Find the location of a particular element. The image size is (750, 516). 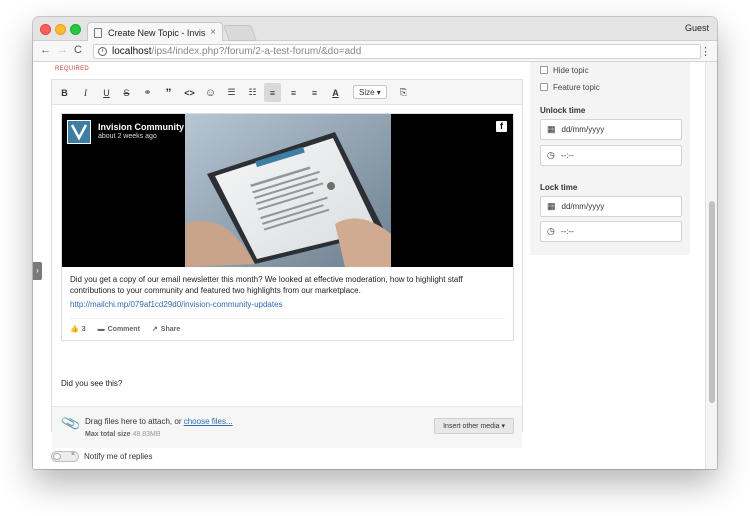

page-scrollbar is located at coordinates (711, 265).